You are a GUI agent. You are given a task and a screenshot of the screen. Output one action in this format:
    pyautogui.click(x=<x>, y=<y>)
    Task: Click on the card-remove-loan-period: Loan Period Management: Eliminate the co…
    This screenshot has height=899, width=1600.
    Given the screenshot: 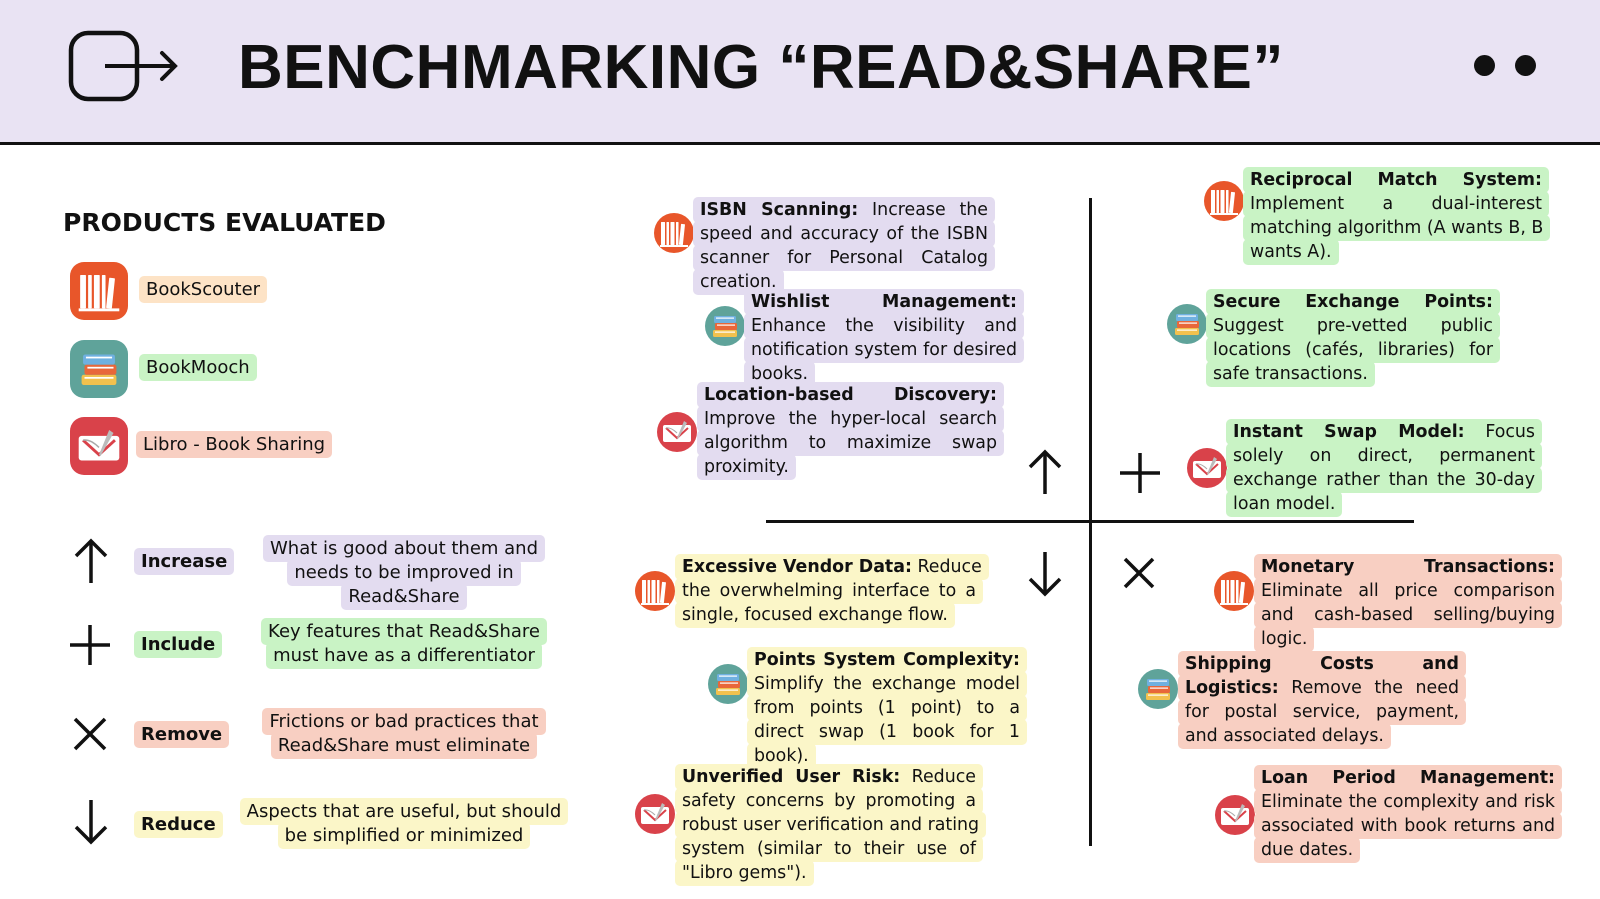 What is the action you would take?
    pyautogui.click(x=1408, y=814)
    